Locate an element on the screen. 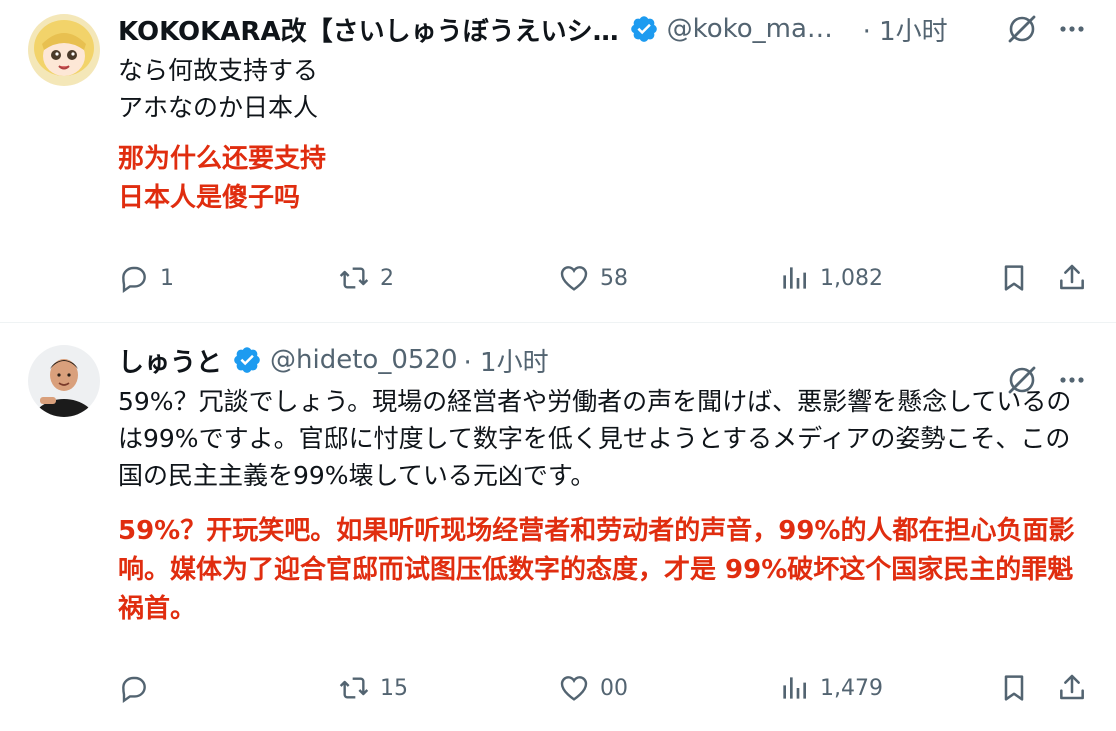 This screenshot has width=1116, height=731. retweet-count: 15 is located at coordinates (394, 688).